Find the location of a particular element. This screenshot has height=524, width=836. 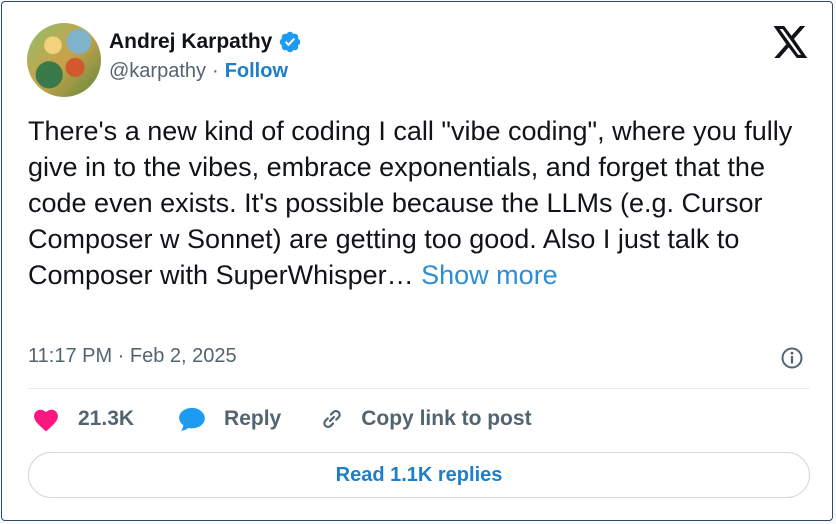

heart-icon is located at coordinates (46, 420).